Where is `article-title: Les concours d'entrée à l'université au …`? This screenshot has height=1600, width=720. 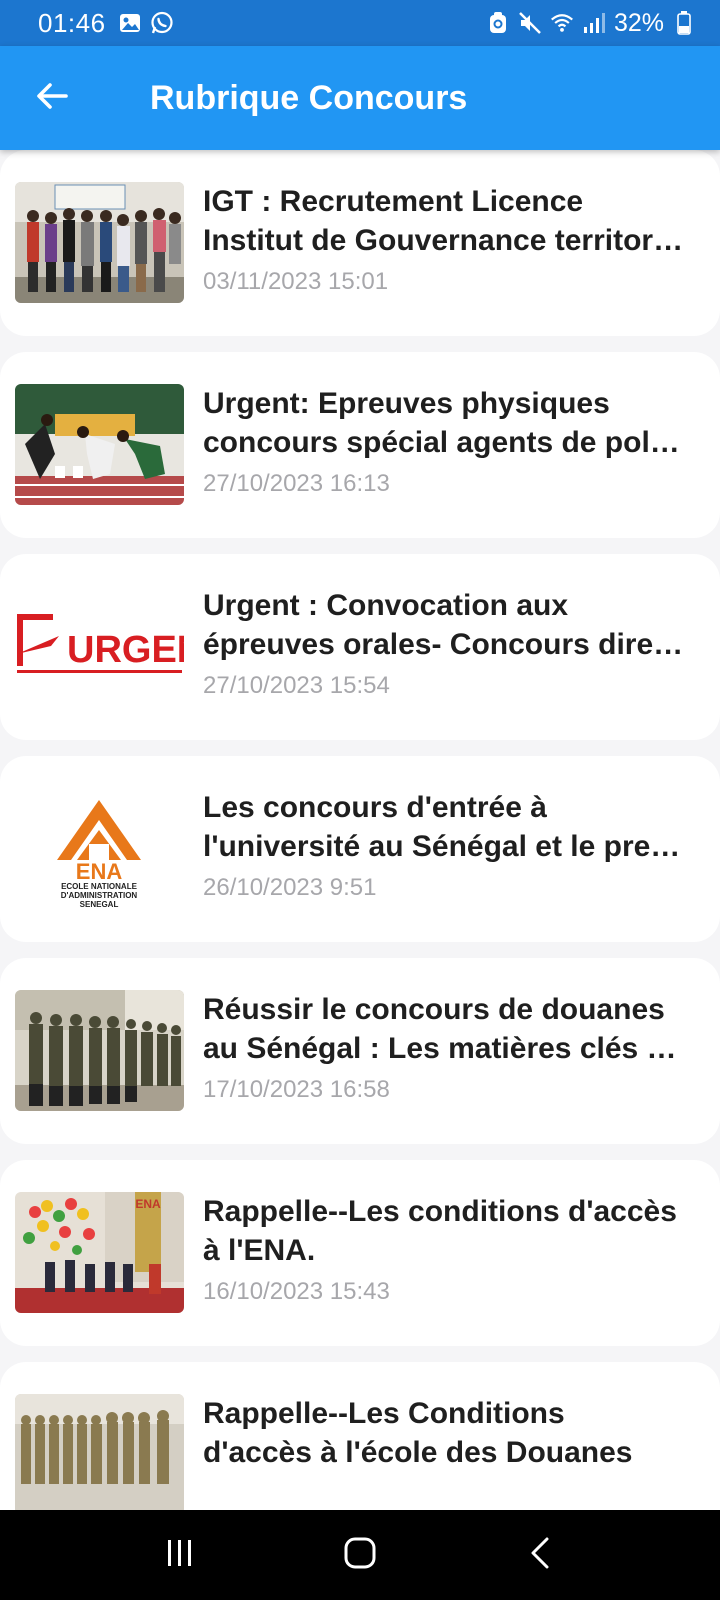
article-title: Les concours d'entrée à l'université au … is located at coordinates (442, 827).